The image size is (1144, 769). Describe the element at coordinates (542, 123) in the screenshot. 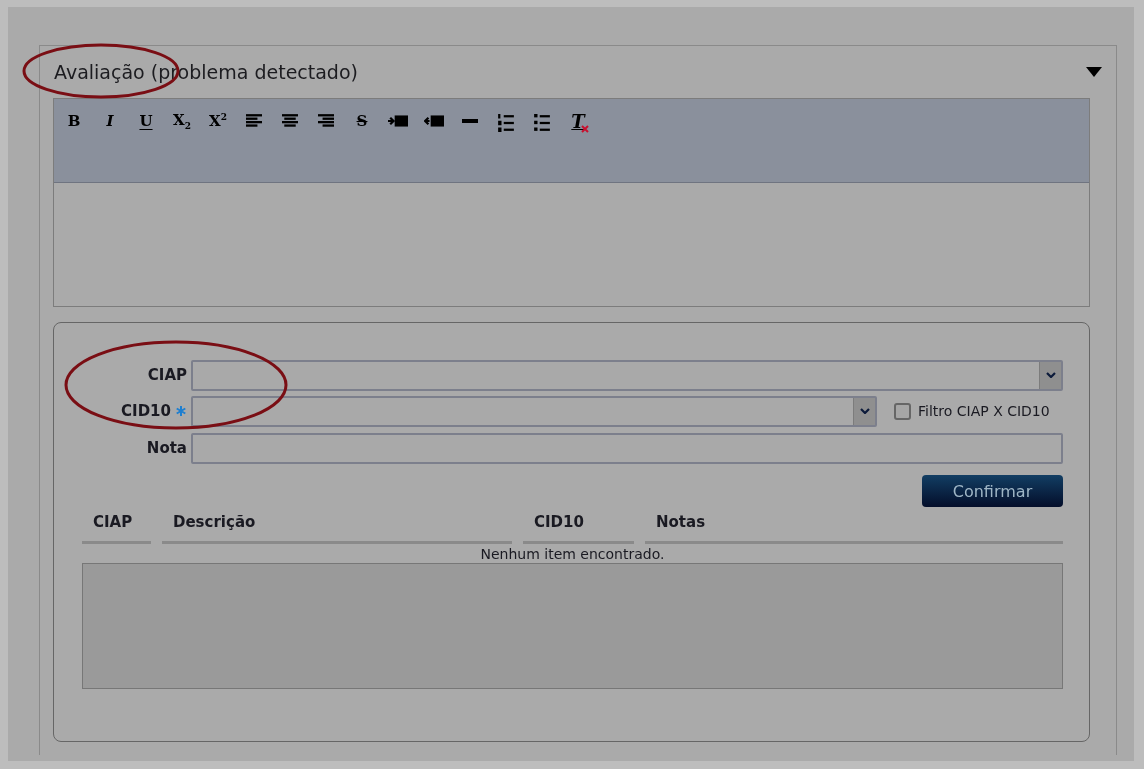

I see `bullet-list-icon` at that location.